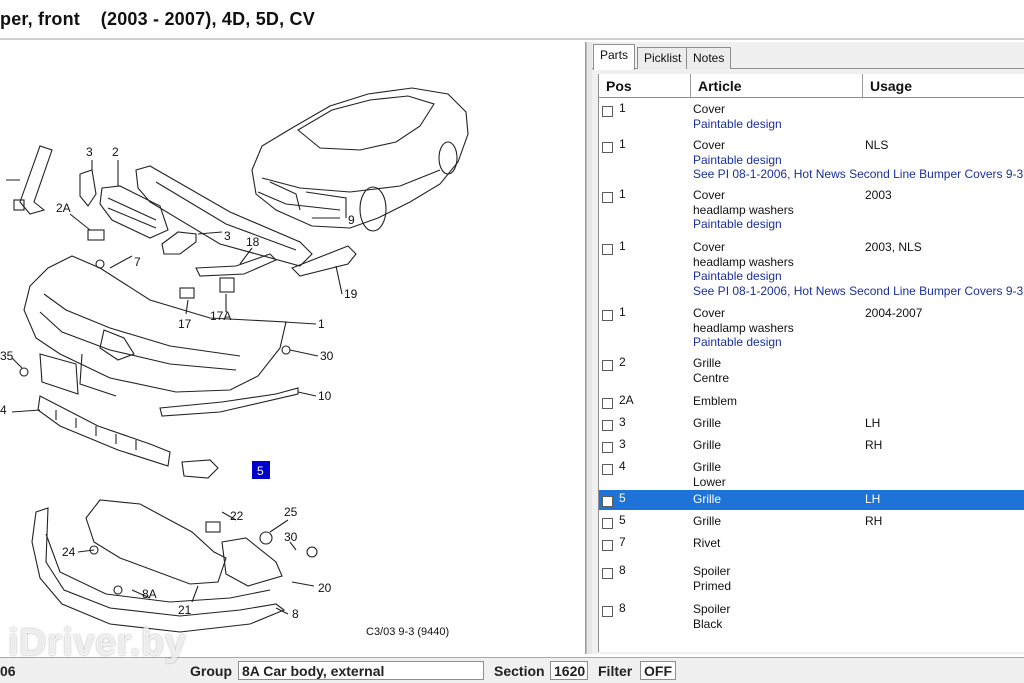  Describe the element at coordinates (321, 324) in the screenshot. I see `callout-1: 1` at that location.